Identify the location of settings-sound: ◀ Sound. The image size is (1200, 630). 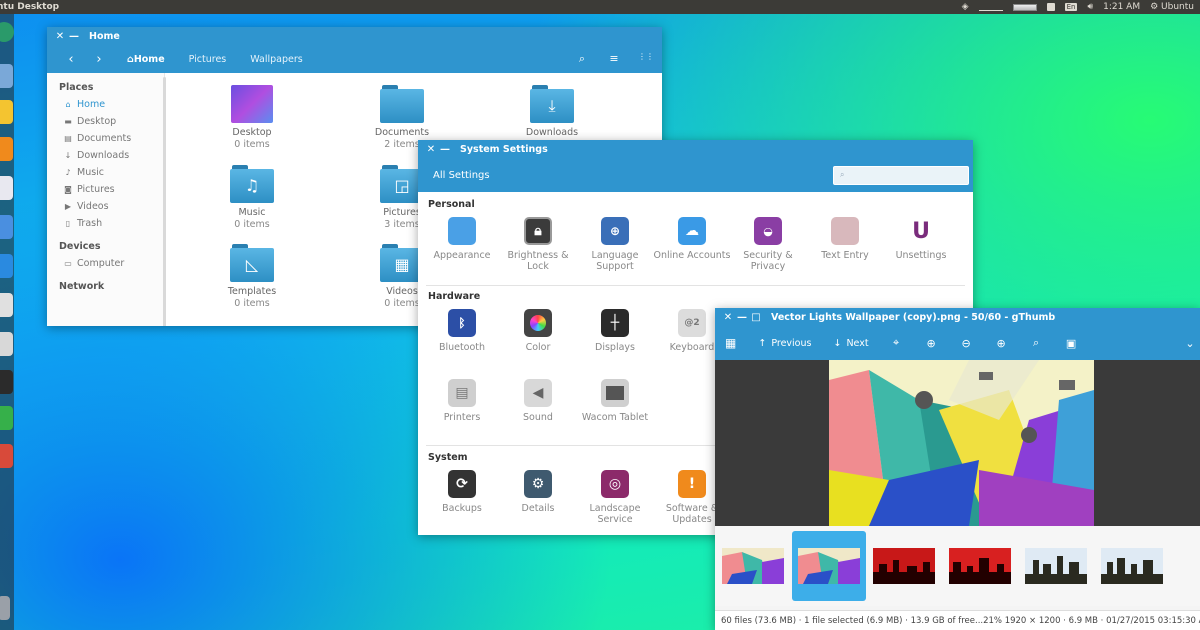
(538, 401).